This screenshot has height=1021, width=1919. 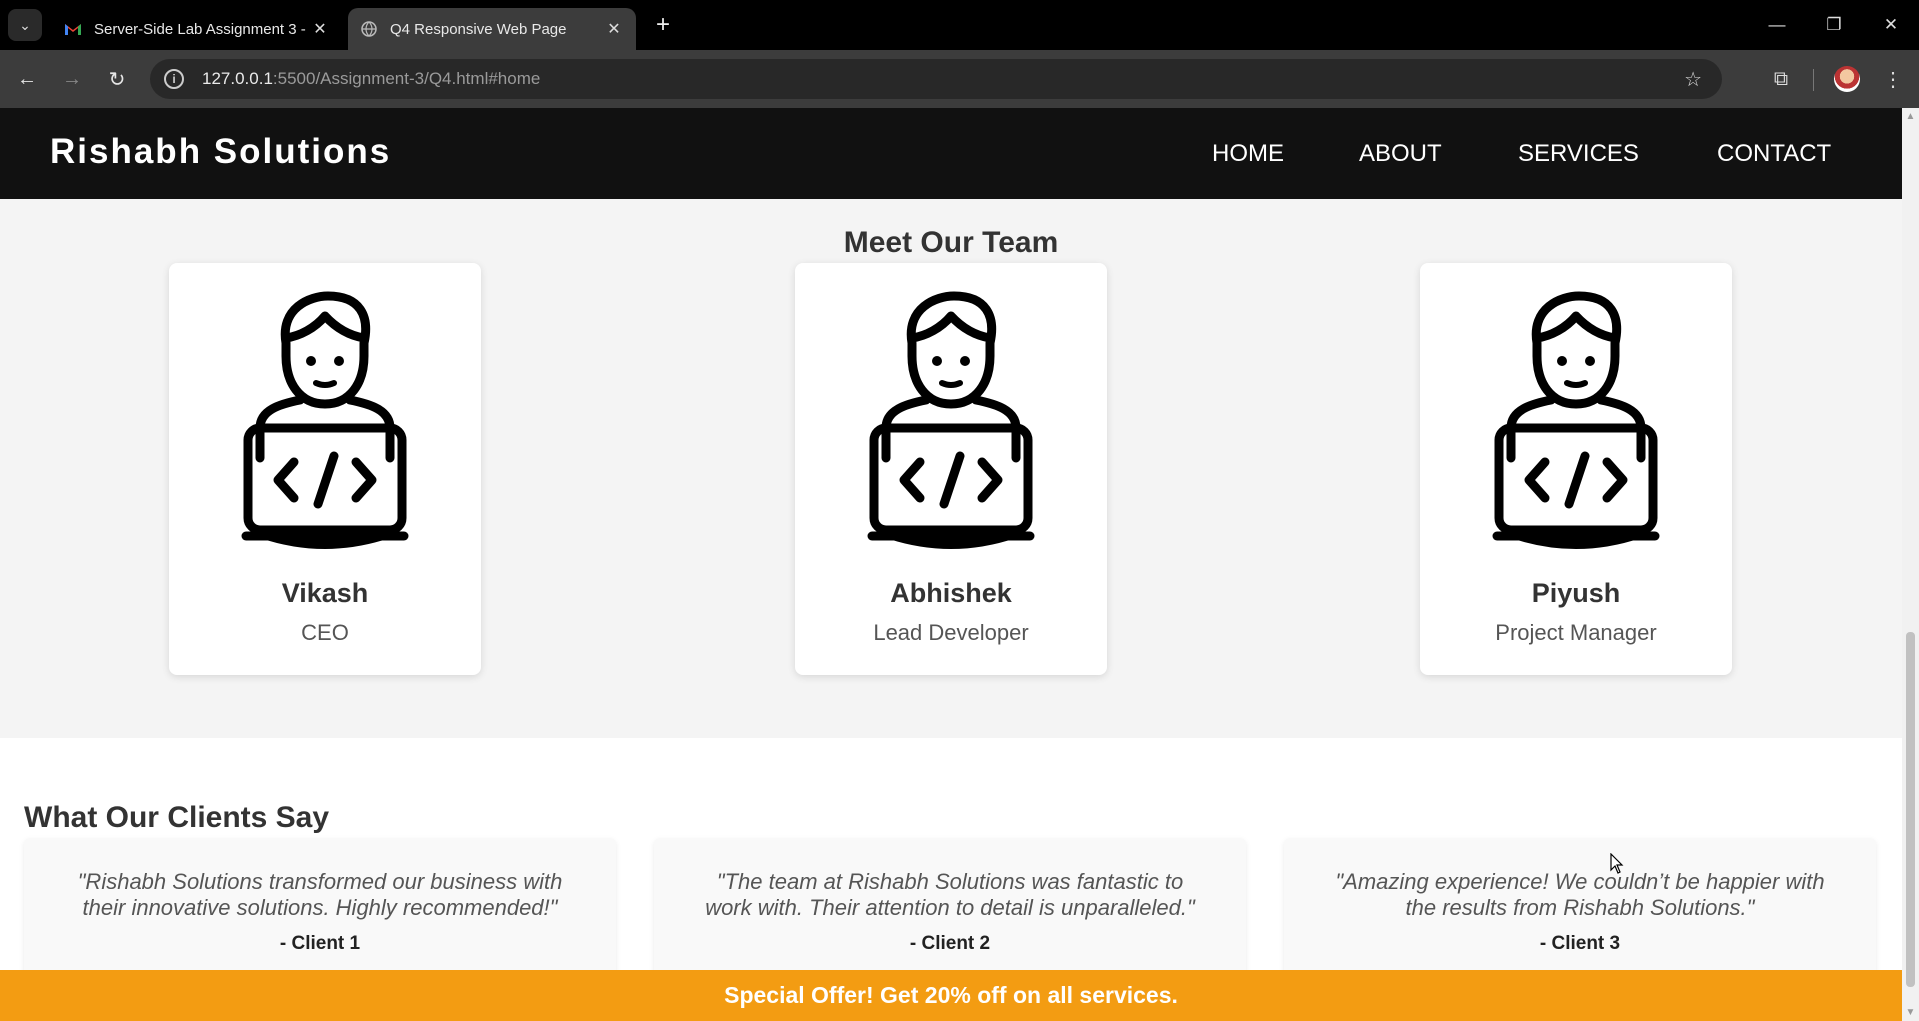 I want to click on team-card: Vikash CEO, so click(x=325, y=469).